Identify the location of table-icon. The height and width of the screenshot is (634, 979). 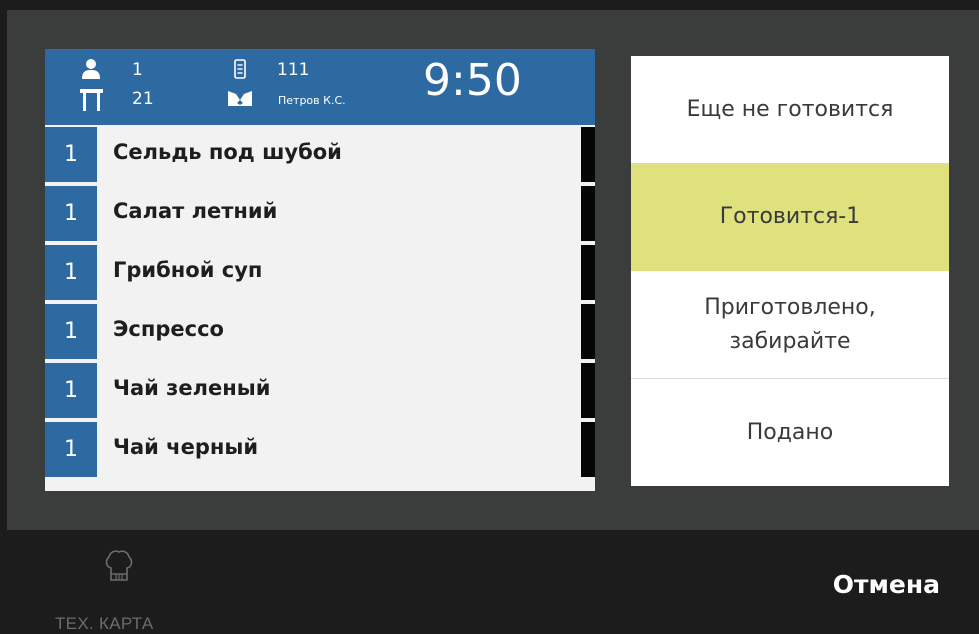
(91, 100).